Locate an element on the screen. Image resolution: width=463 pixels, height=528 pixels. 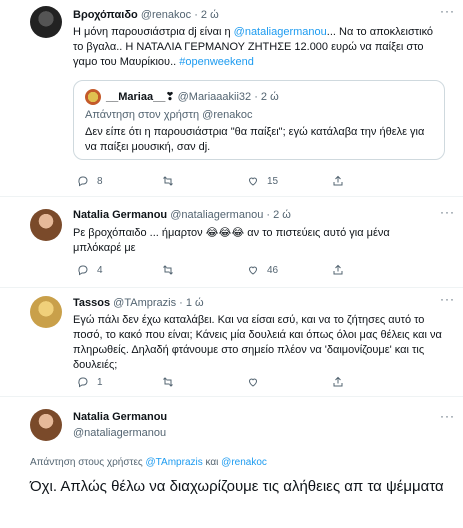
mention-link: @TAmprazis is located at coordinates (174, 462).